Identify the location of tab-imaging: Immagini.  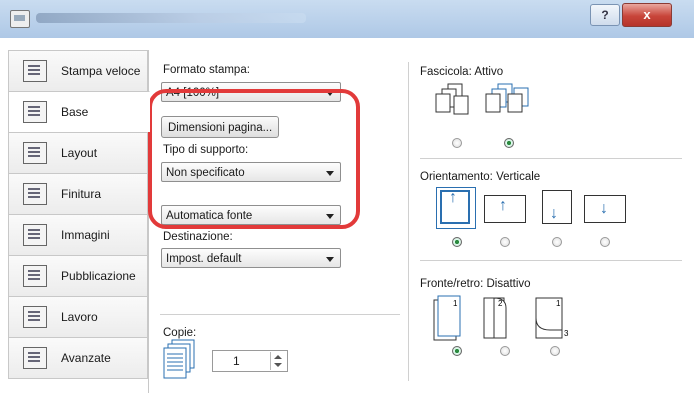
(78, 234).